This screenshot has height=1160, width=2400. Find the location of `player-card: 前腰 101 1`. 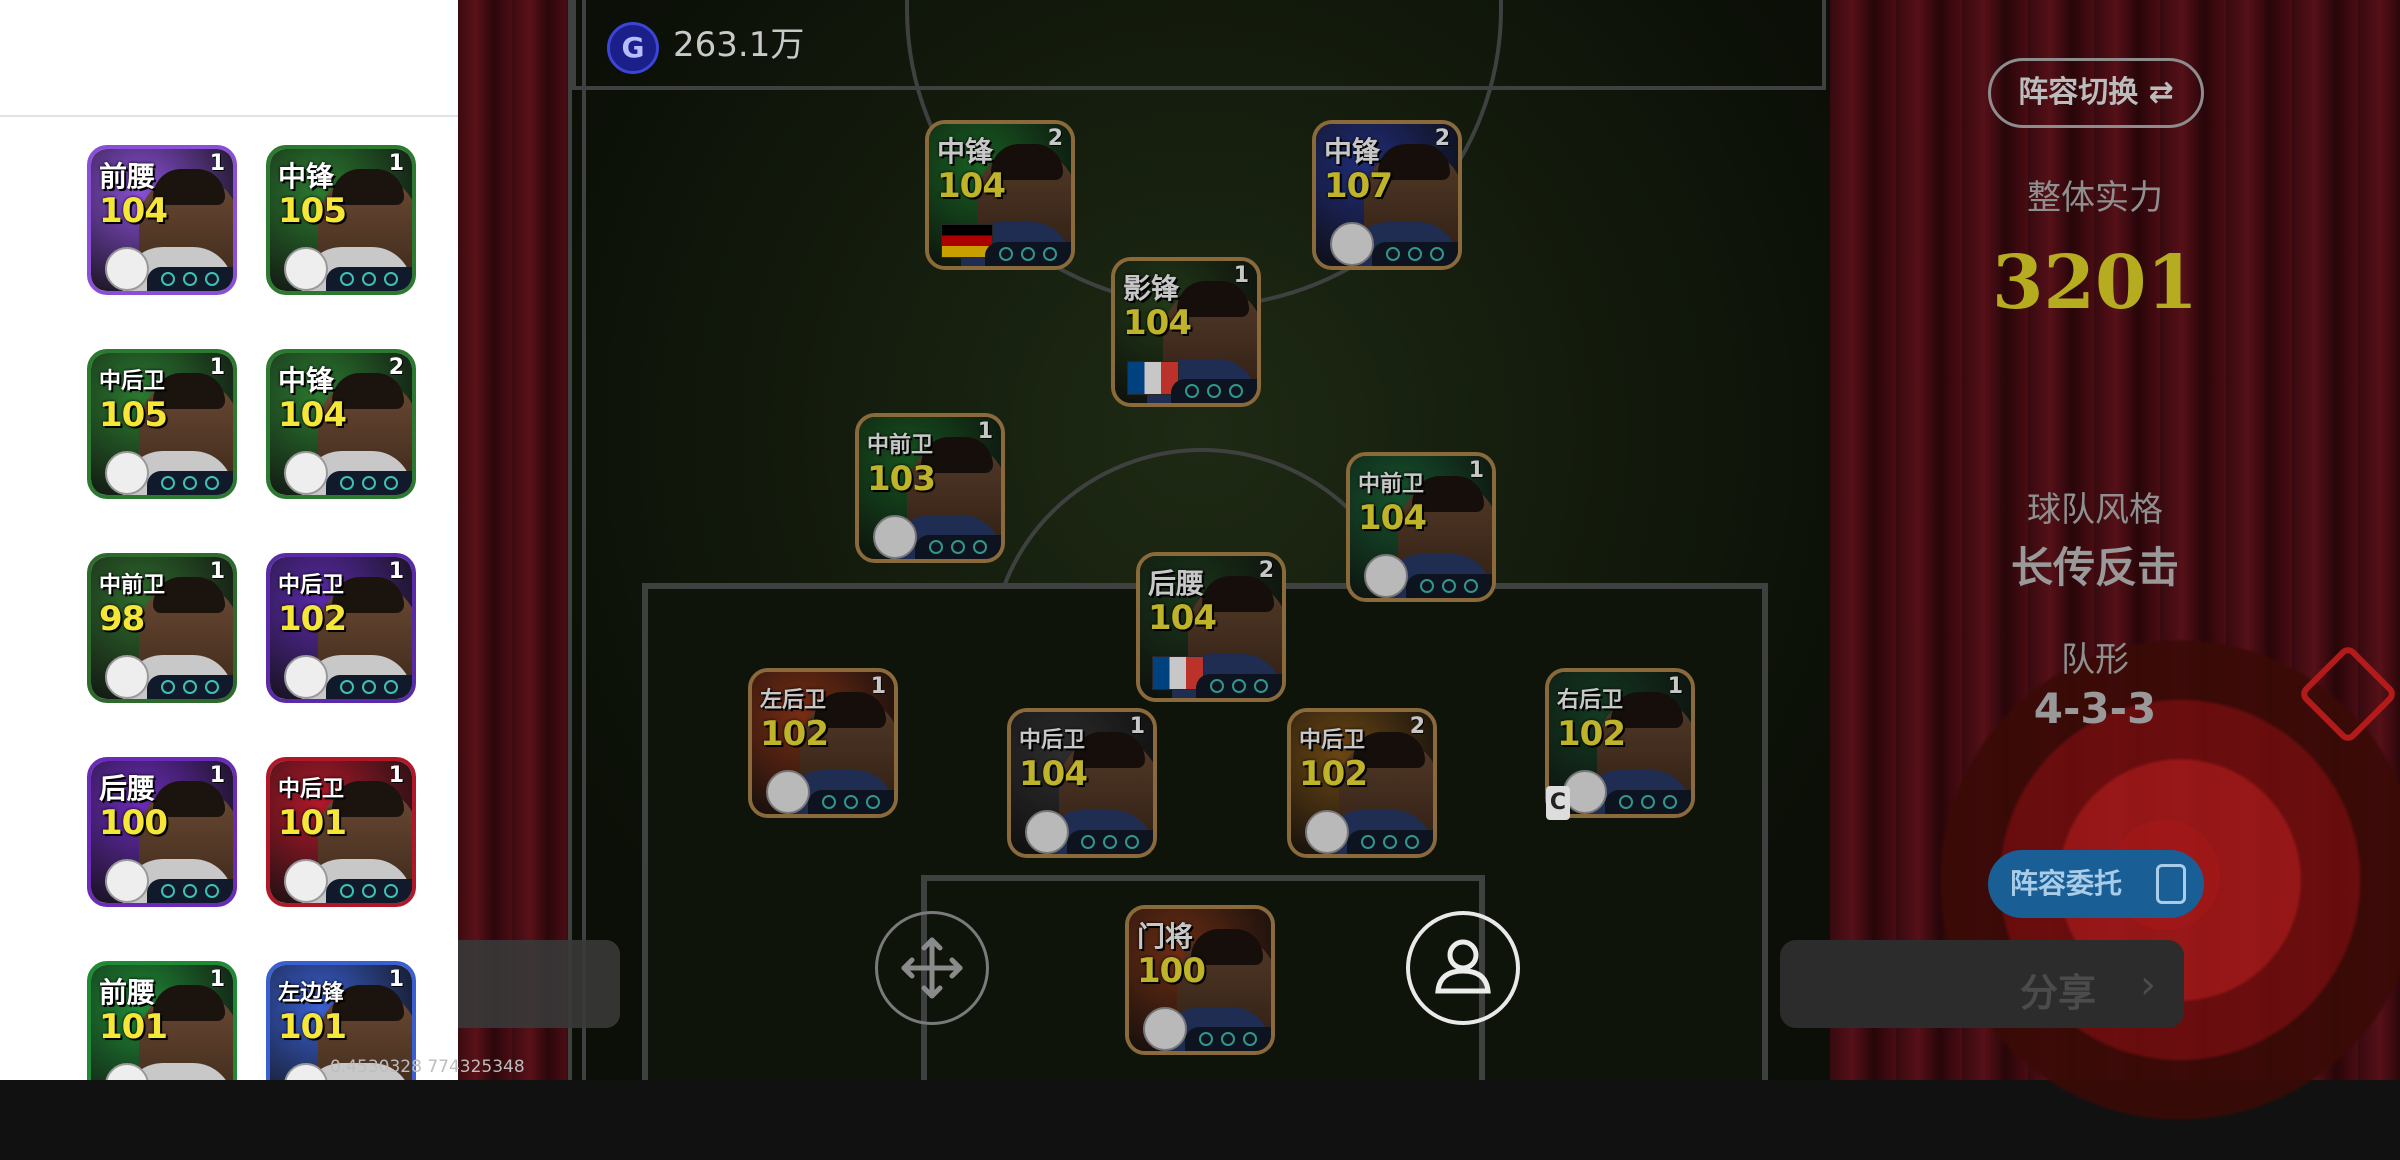

player-card: 前腰 101 1 is located at coordinates (162, 1020).